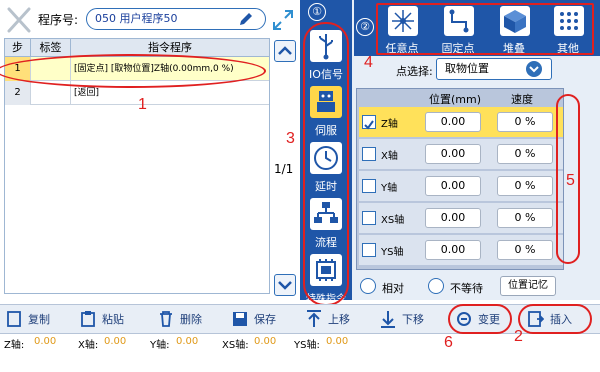  Describe the element at coordinates (160, 345) in the screenshot. I see `status-y-label: Y轴:` at that location.